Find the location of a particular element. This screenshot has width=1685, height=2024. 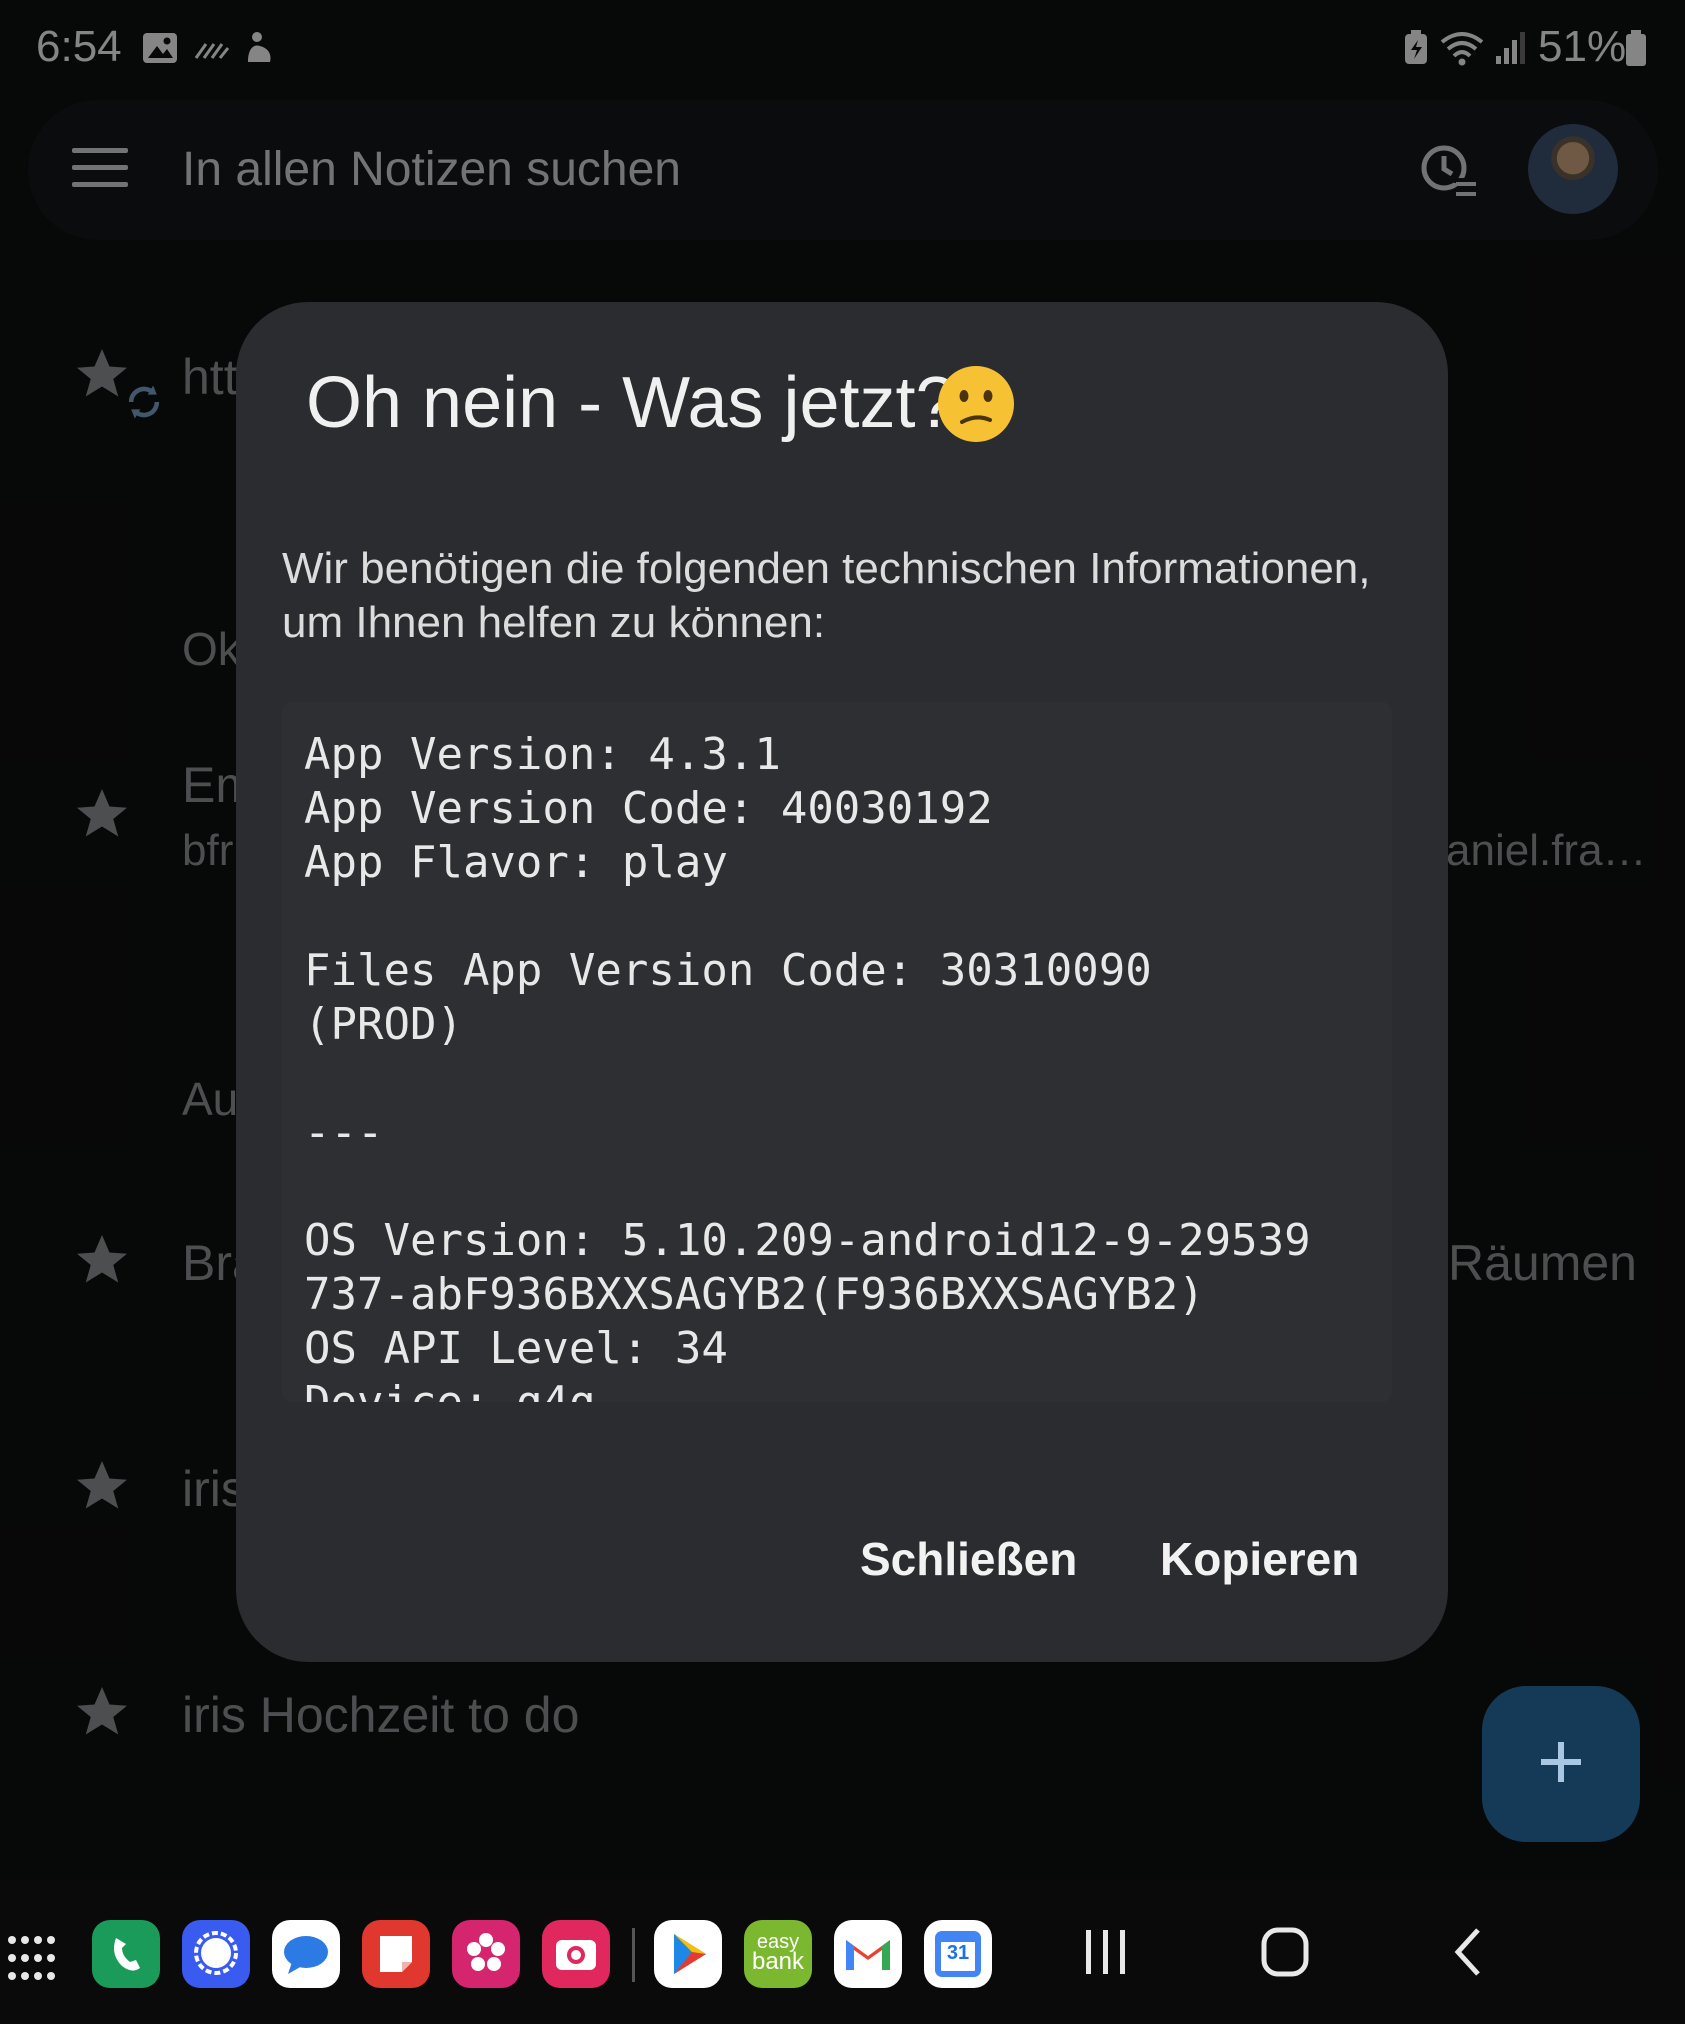

gmail-app-icon is located at coordinates (868, 1954).